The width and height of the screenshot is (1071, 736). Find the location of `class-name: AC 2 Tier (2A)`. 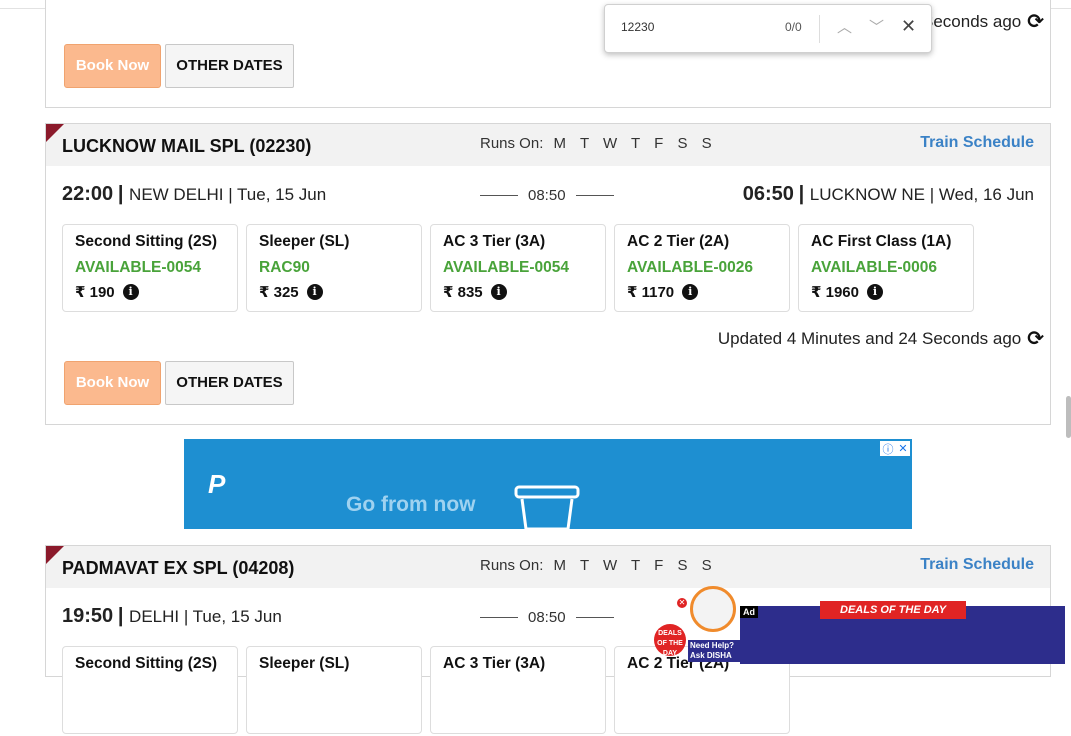

class-name: AC 2 Tier (2A) is located at coordinates (678, 241).